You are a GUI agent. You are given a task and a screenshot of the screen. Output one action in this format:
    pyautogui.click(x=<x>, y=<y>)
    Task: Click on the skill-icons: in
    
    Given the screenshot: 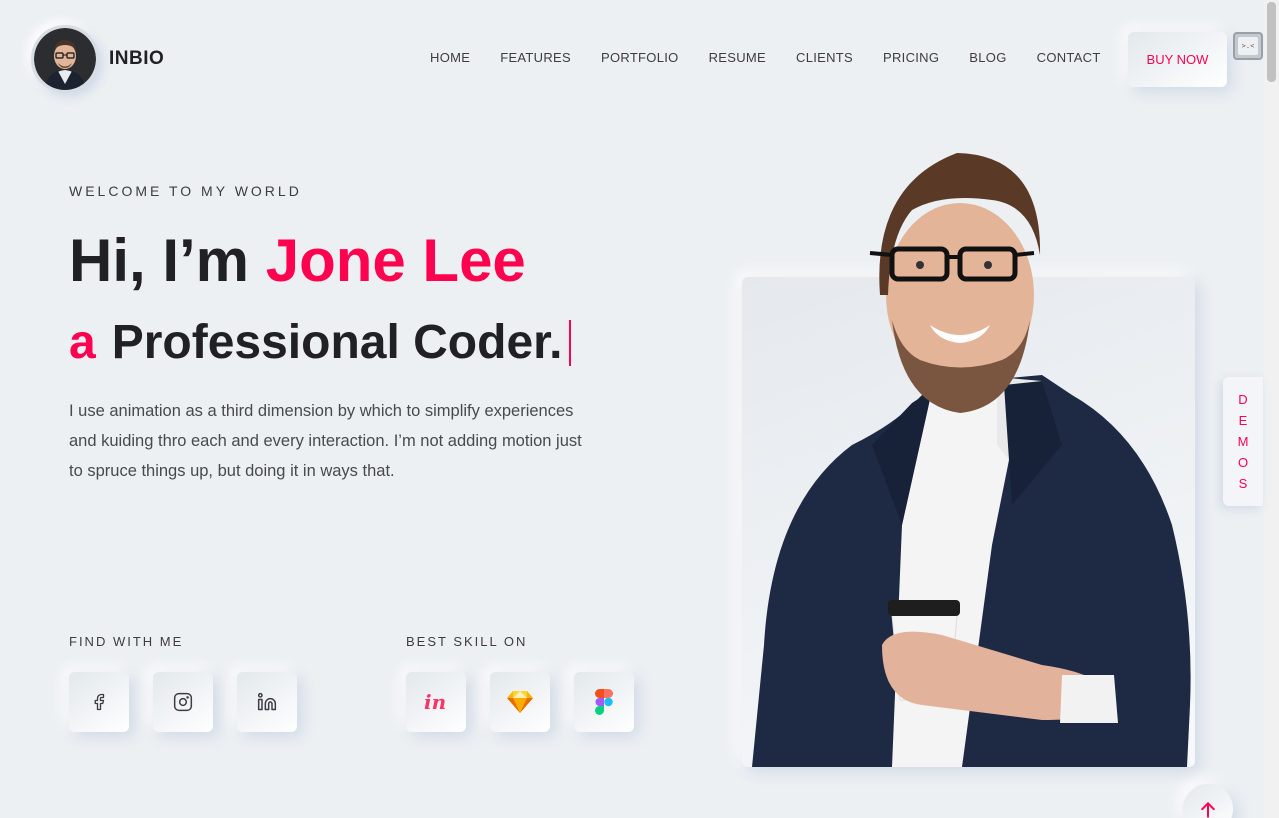 What is the action you would take?
    pyautogui.click(x=520, y=702)
    